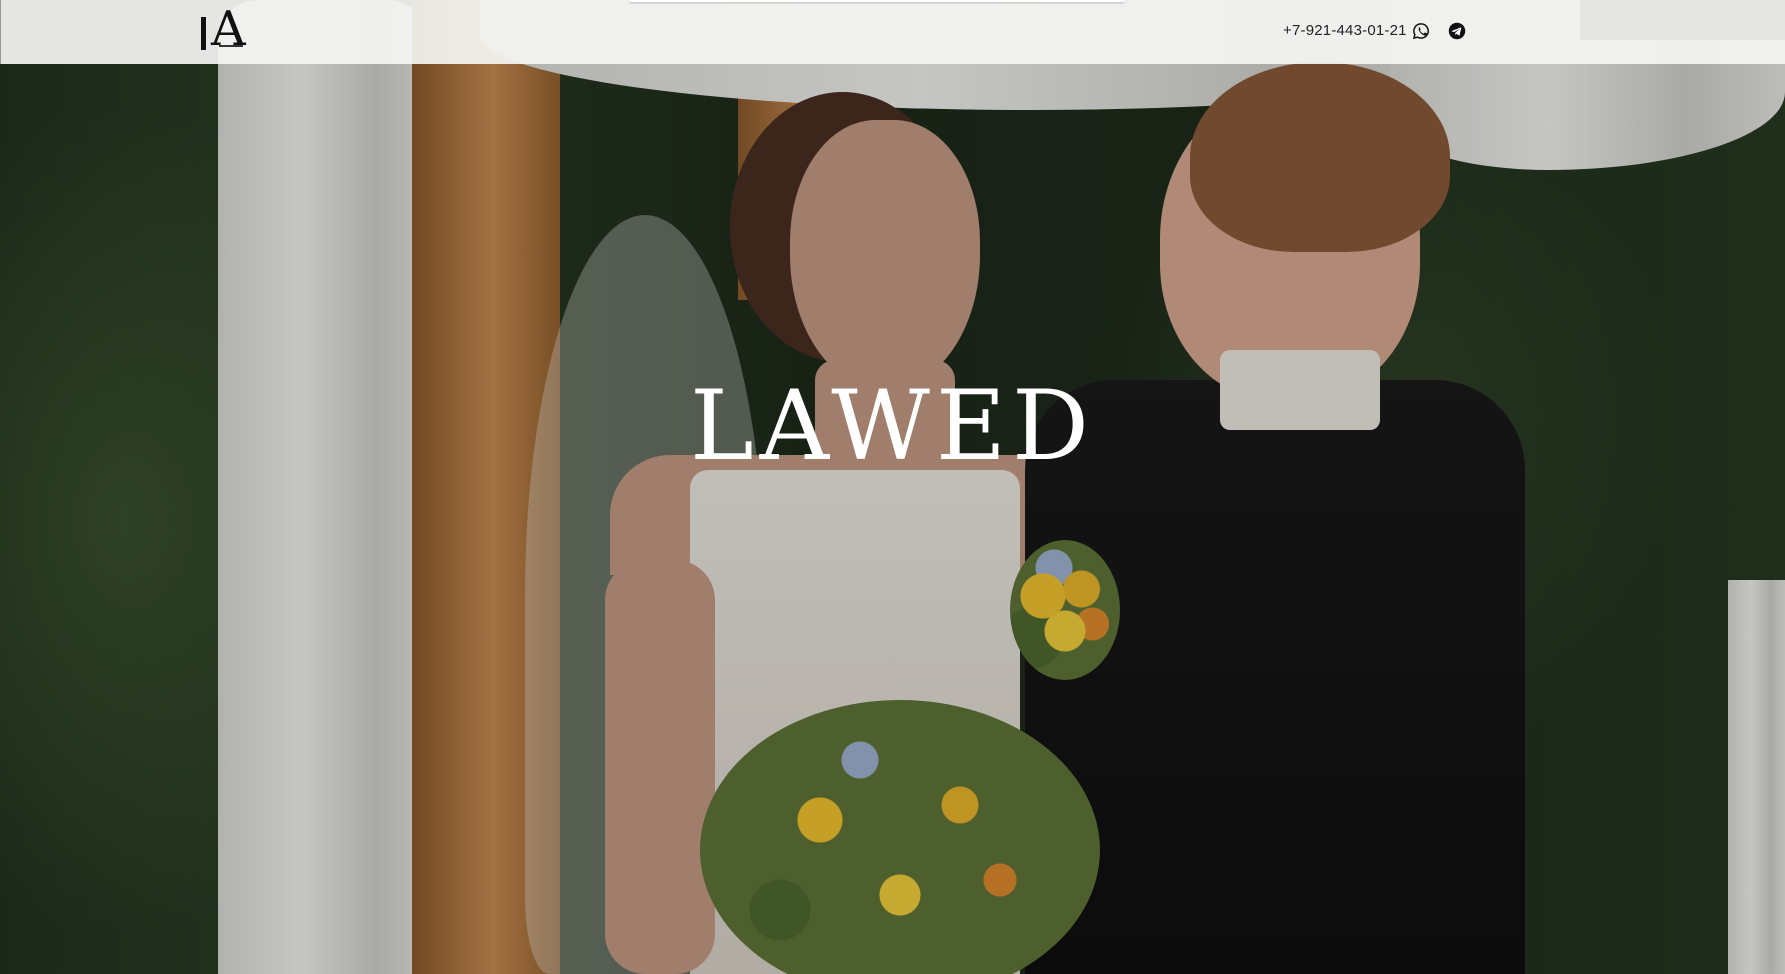  Describe the element at coordinates (1421, 31) in the screenshot. I see `whatsapp-icon` at that location.